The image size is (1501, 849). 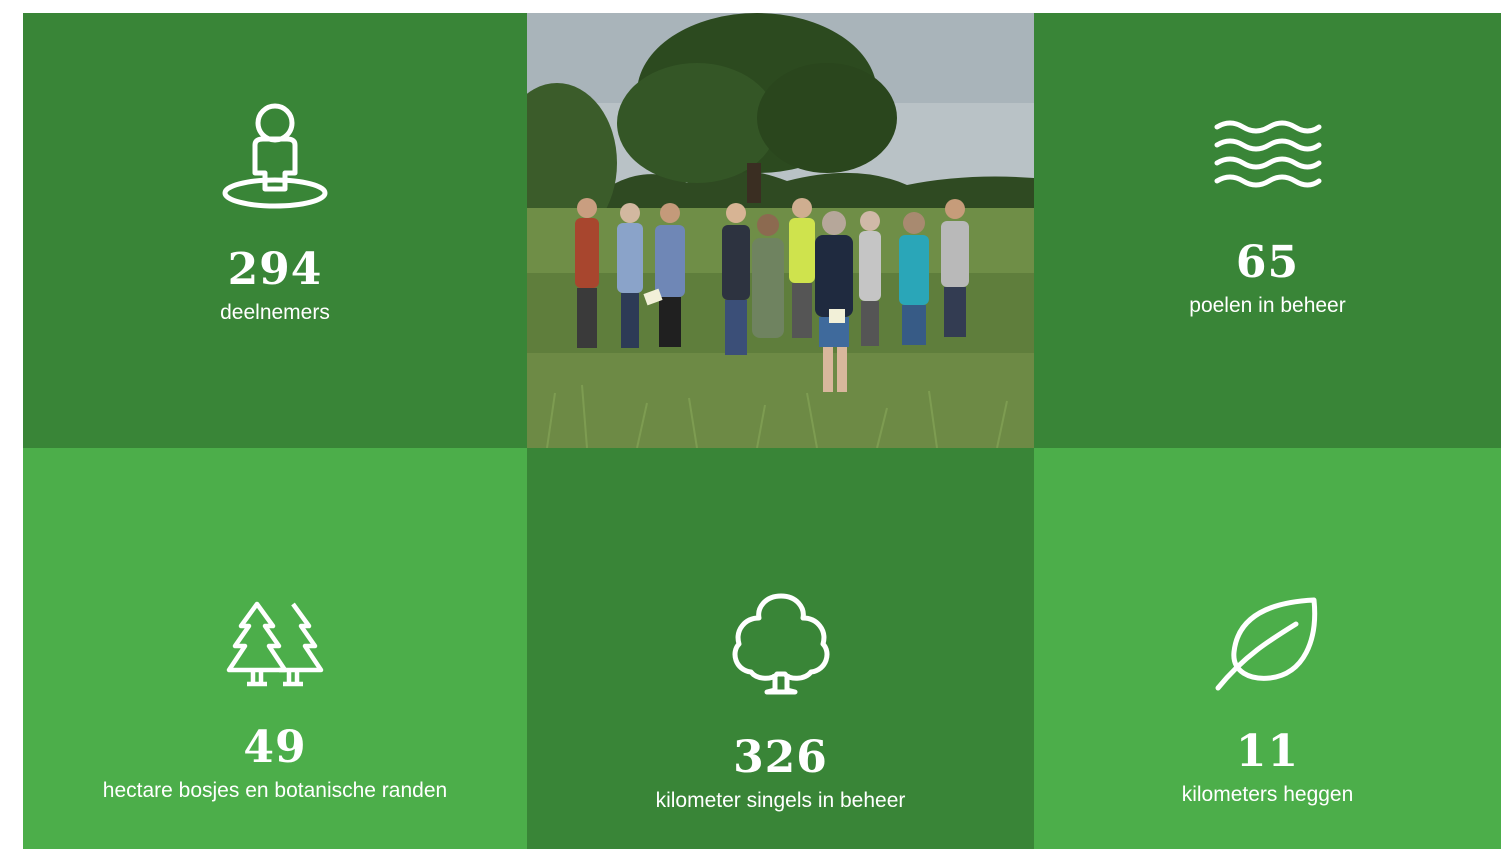 What do you see at coordinates (1268, 644) in the screenshot?
I see `leaf-icon` at bounding box center [1268, 644].